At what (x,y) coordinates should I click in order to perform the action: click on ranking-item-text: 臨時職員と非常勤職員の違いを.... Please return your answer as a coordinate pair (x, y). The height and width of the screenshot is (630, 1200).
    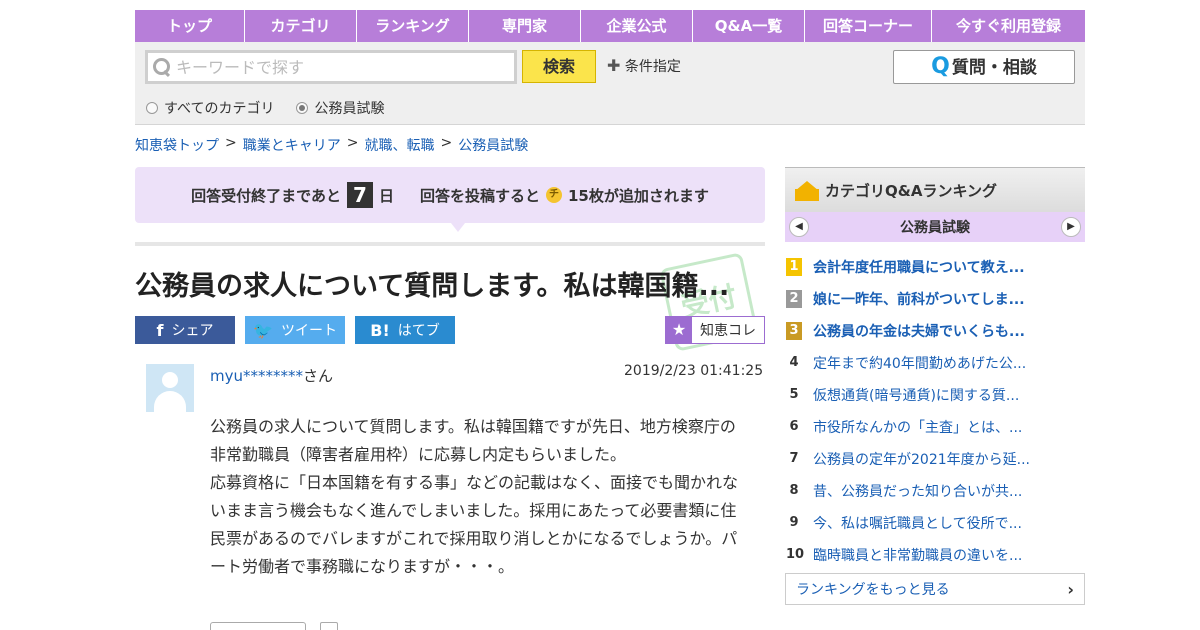
    Looking at the image, I should click on (918, 556).